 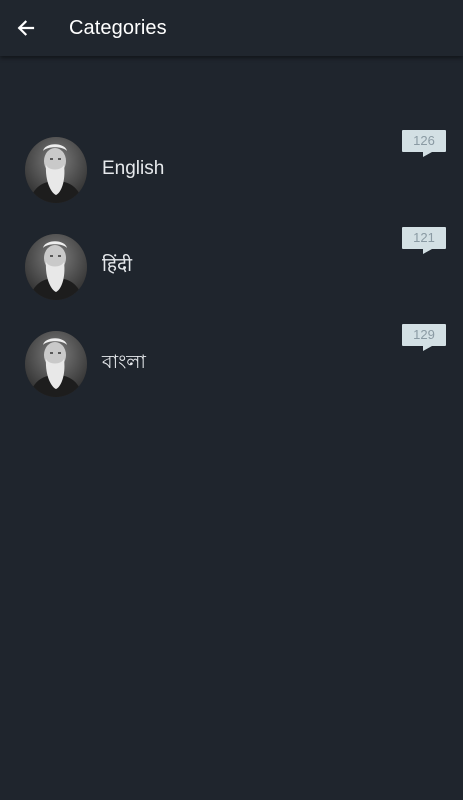 I want to click on category-item-hindi: हिंदी 121, so click(x=231, y=265).